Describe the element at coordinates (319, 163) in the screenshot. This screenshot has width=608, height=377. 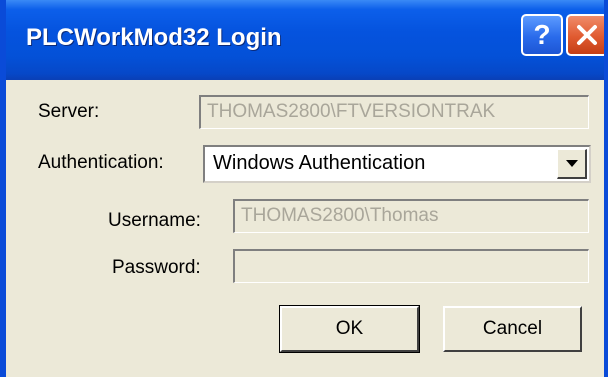
I see `authentication-select-value: Windows Authentication` at that location.